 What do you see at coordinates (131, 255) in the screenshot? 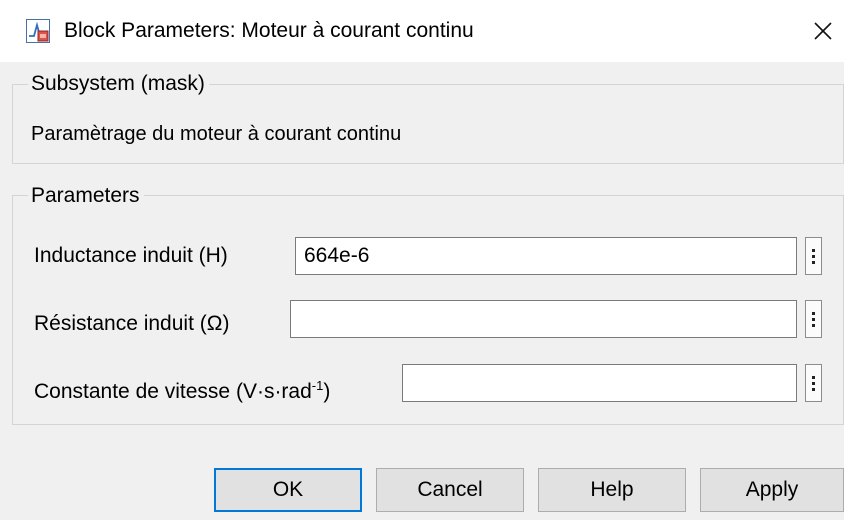
I see `inductance-label: Inductance induit (H)` at bounding box center [131, 255].